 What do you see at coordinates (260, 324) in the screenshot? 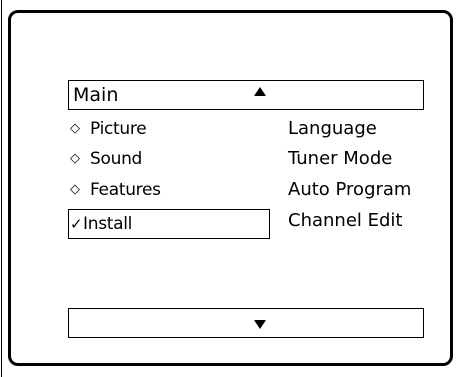
I see `triangle-down-icon` at bounding box center [260, 324].